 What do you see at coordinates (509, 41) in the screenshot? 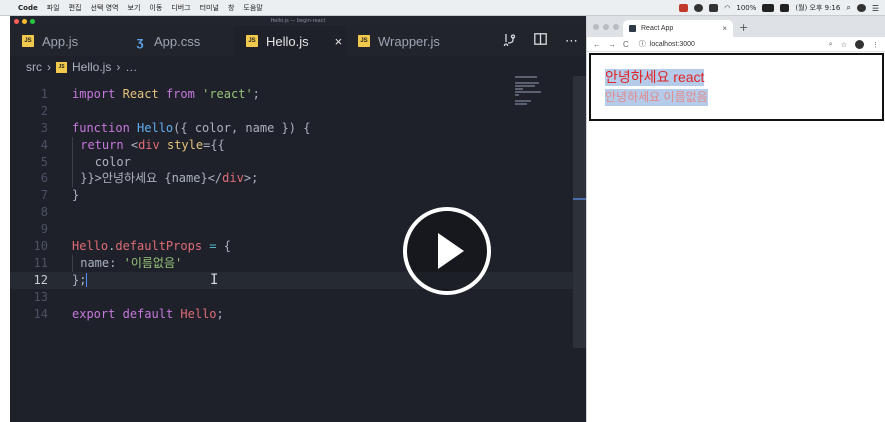
I see `open-changes-icon` at bounding box center [509, 41].